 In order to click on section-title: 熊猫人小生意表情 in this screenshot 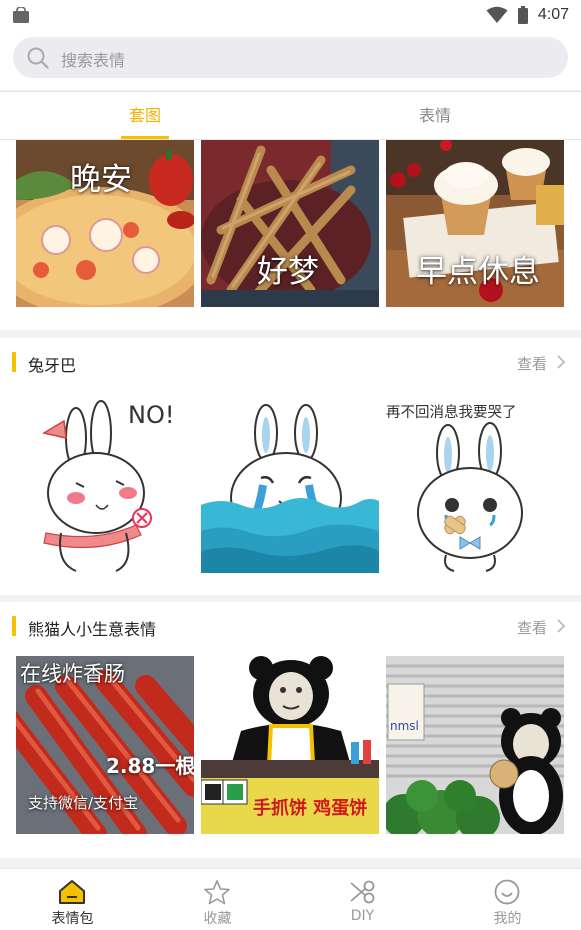, I will do `click(92, 629)`.